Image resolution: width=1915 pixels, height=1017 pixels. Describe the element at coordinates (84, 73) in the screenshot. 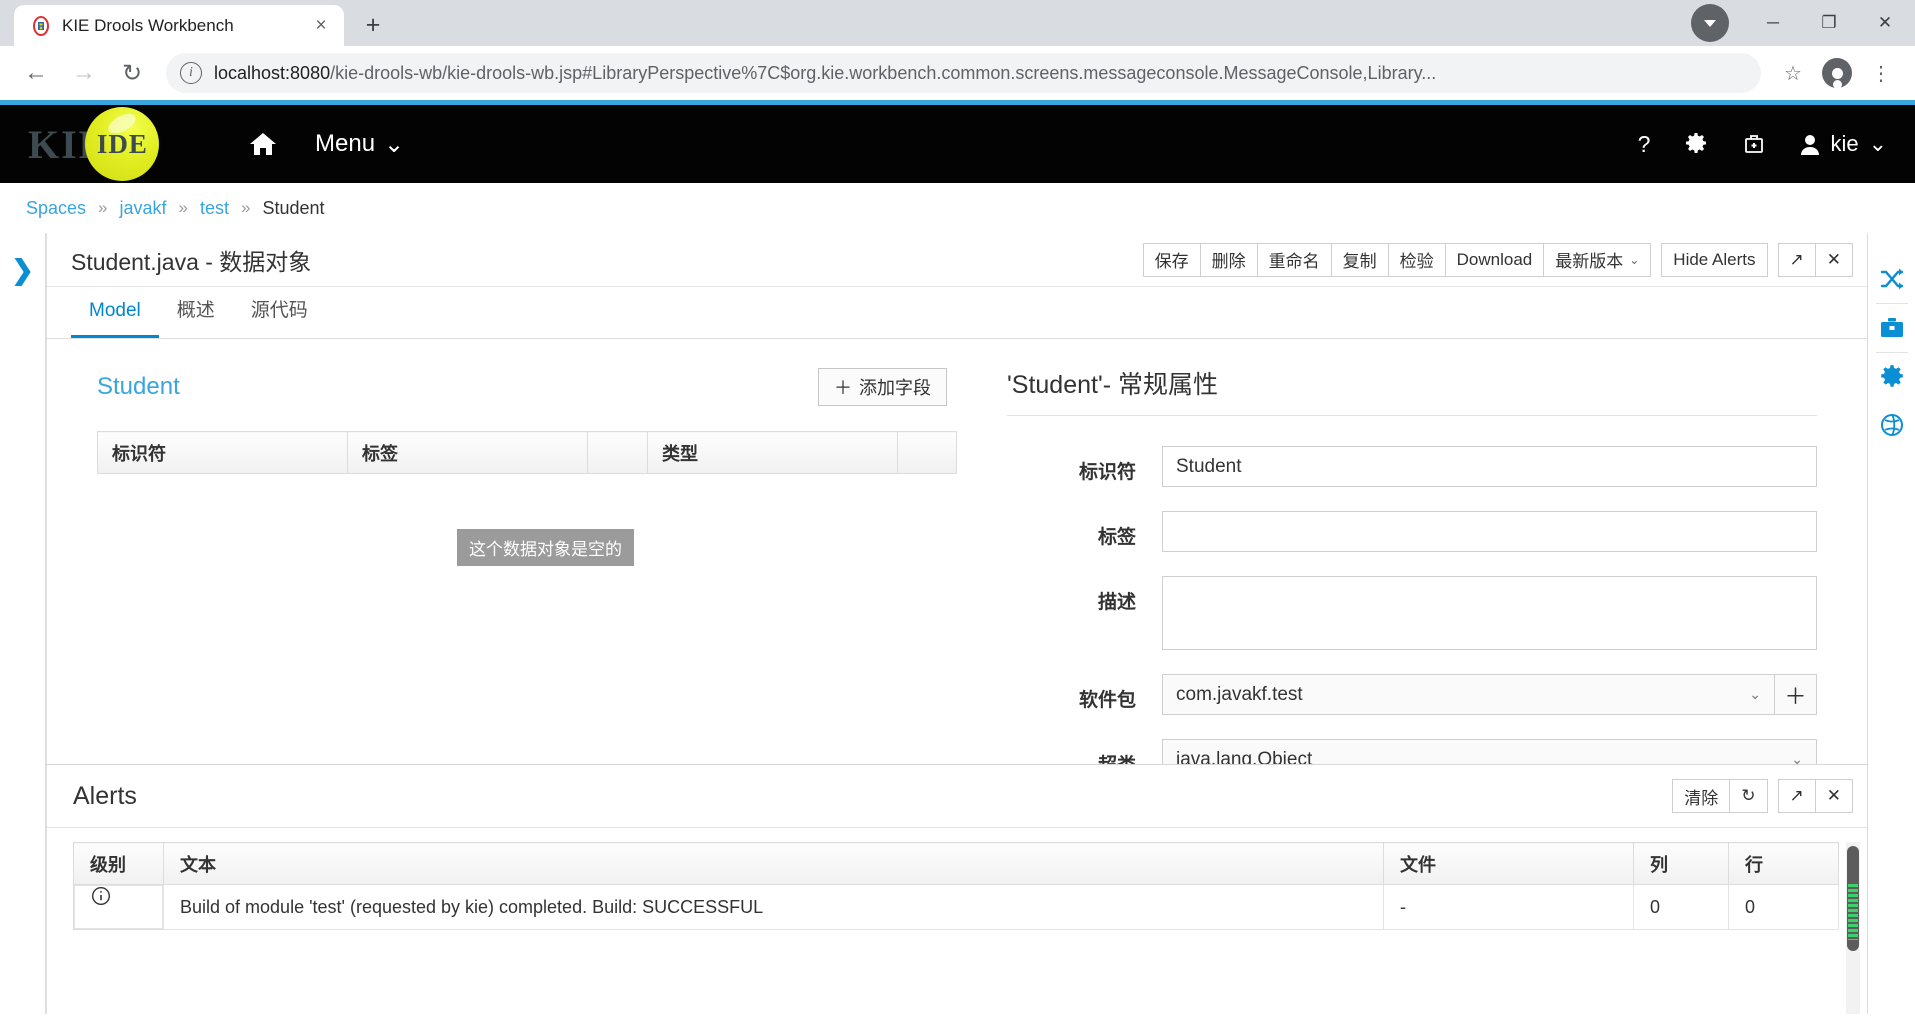

I see `forward-button: →` at that location.